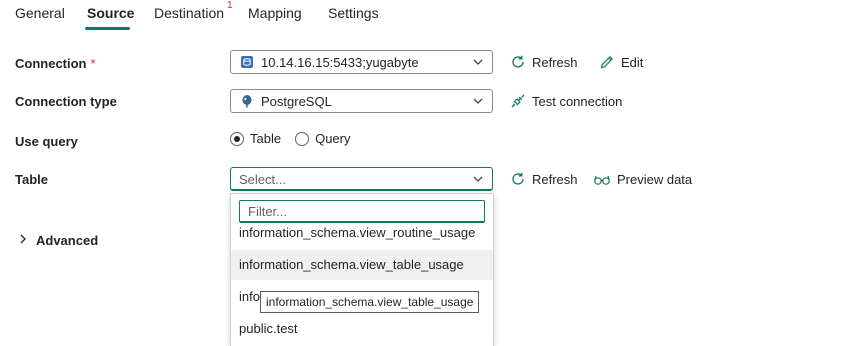 Image resolution: width=859 pixels, height=346 pixels. What do you see at coordinates (275, 13) in the screenshot?
I see `tab-mapping: Mapping` at bounding box center [275, 13].